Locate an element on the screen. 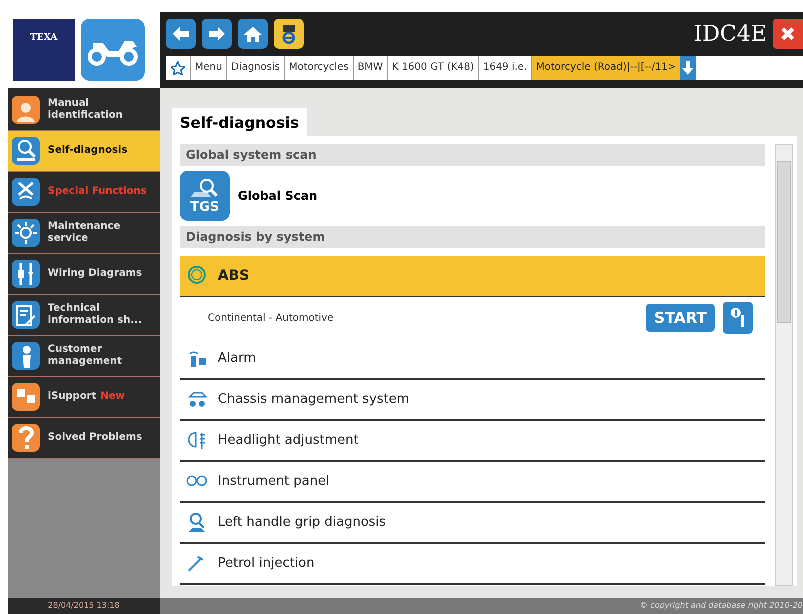 The width and height of the screenshot is (803, 614). sidebar-item: Customer management is located at coordinates (84, 356).